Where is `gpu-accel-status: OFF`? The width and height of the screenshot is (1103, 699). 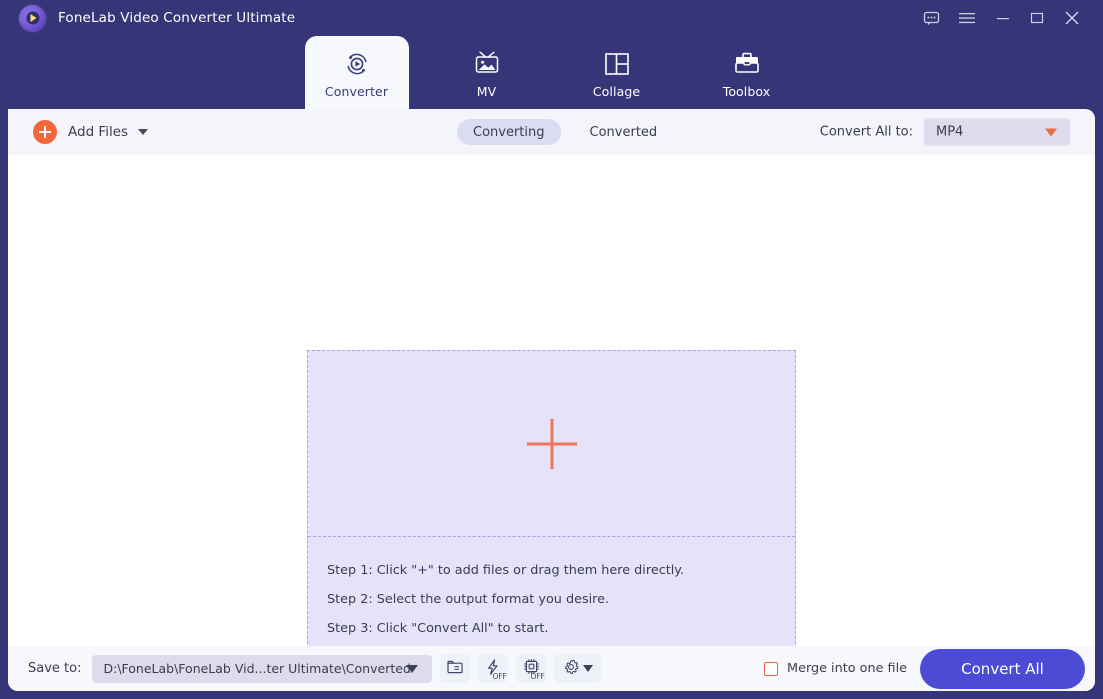
gpu-accel-status: OFF is located at coordinates (537, 676).